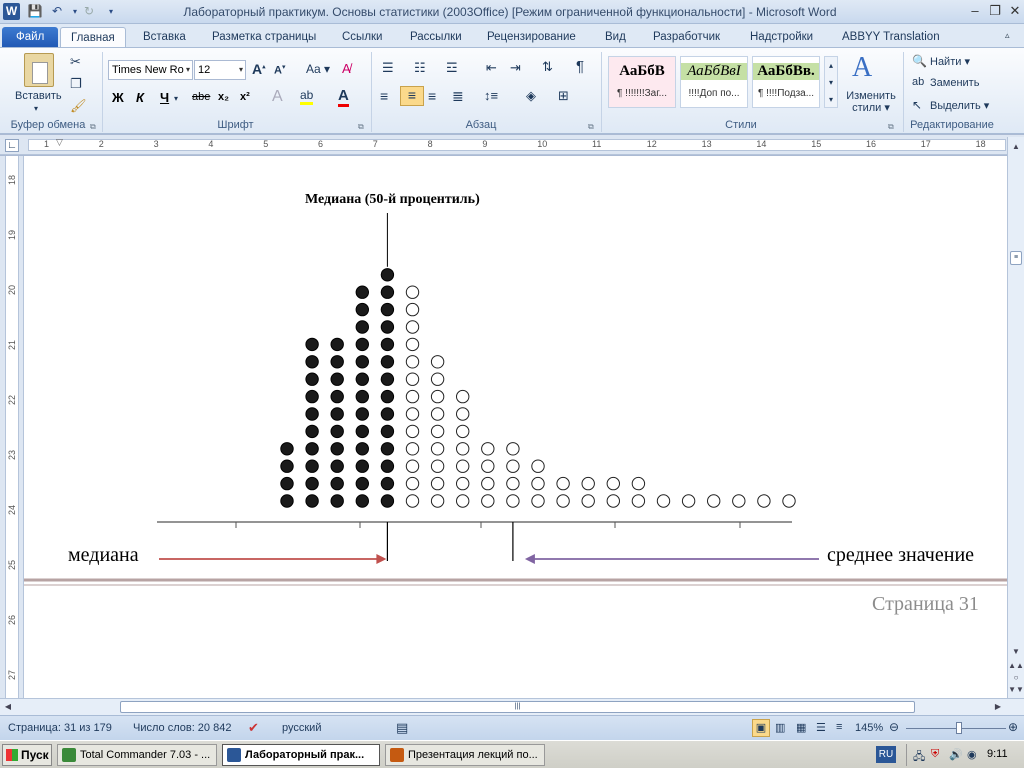 This screenshot has height=768, width=1024. Describe the element at coordinates (362, 37) in the screenshot. I see `tab-references: Ссылки` at that location.